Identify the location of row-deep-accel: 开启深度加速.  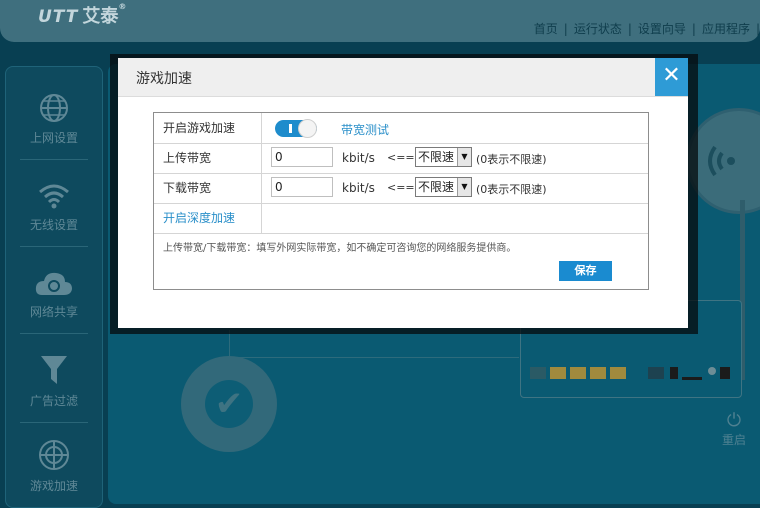
(401, 218).